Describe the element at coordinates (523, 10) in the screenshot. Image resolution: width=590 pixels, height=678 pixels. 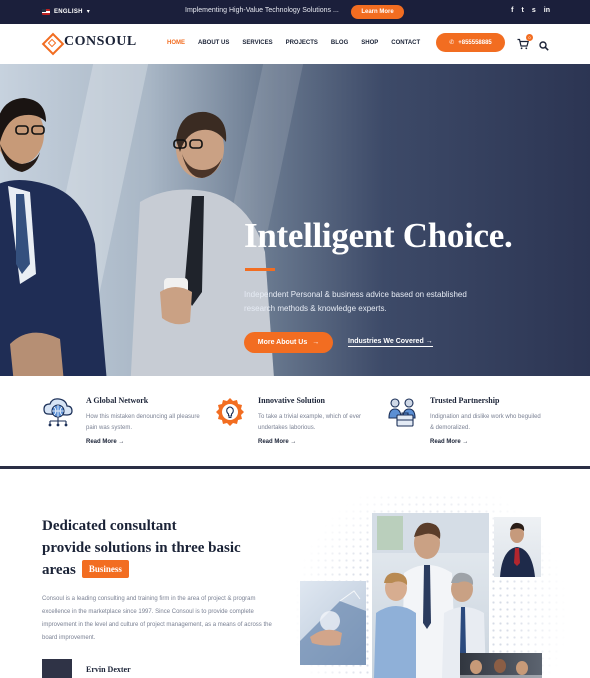
I see `twitter-icon: t` at that location.